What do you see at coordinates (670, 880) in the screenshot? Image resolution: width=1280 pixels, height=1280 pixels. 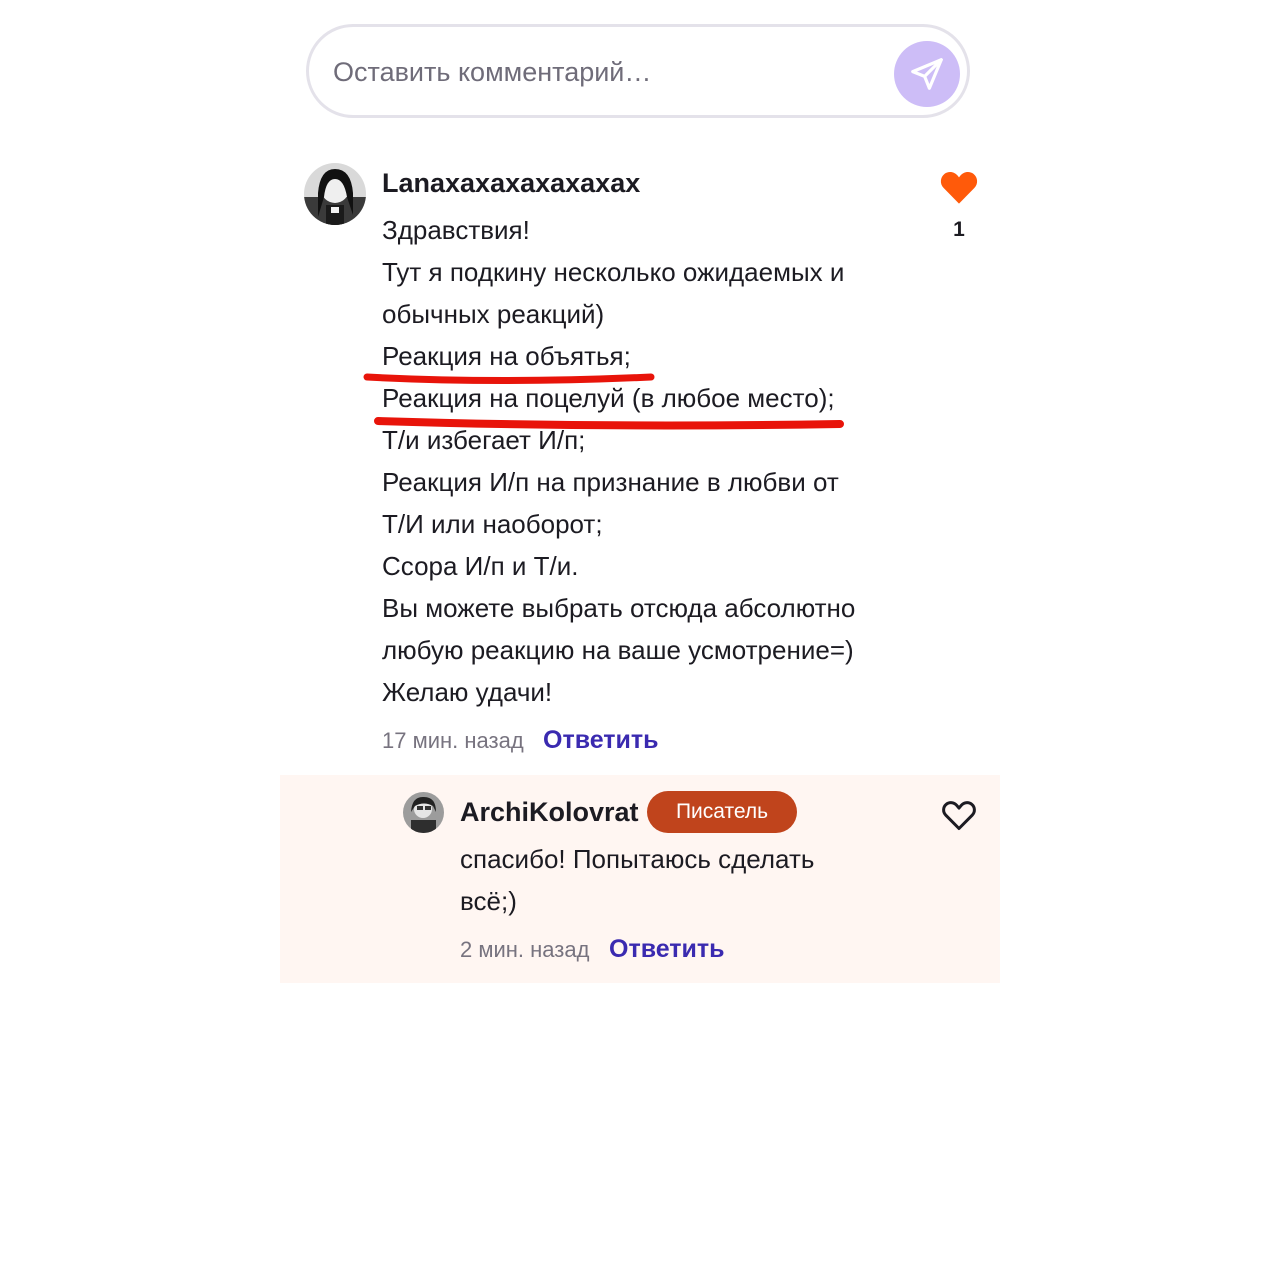 I see `reply-body: спасибо! Попытаюсь сделать всё;)` at bounding box center [670, 880].